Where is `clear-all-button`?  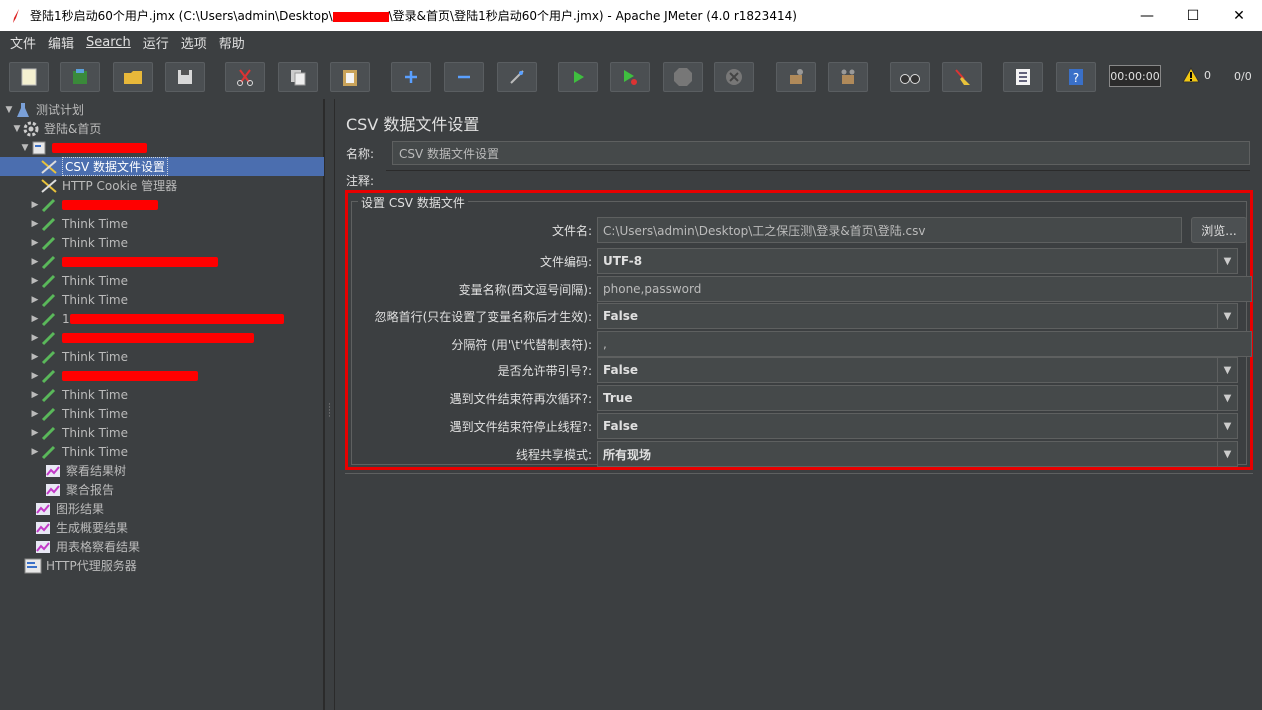 clear-all-button is located at coordinates (848, 77).